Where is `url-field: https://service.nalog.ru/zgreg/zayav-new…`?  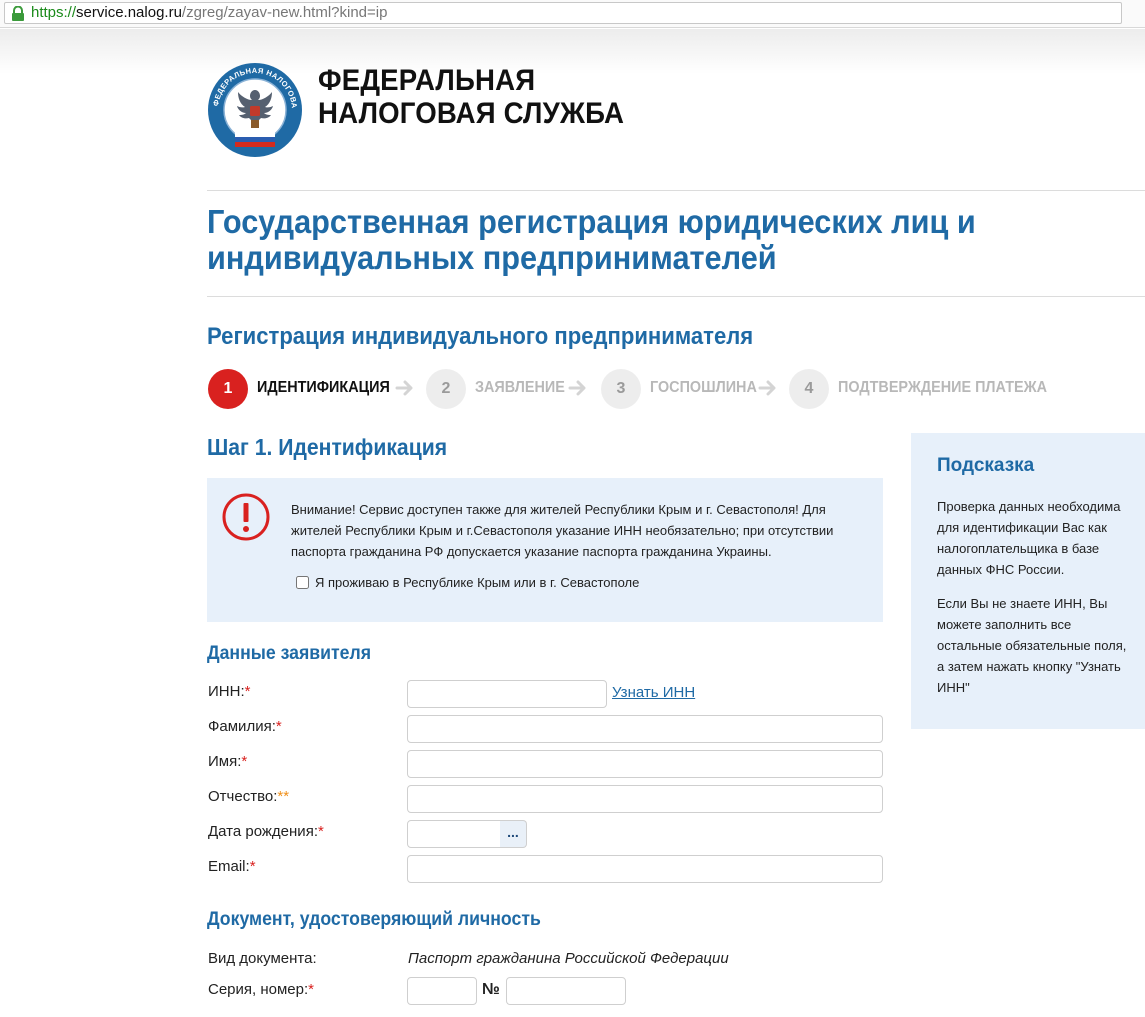 url-field: https://service.nalog.ru/zgreg/zayav-new… is located at coordinates (563, 13).